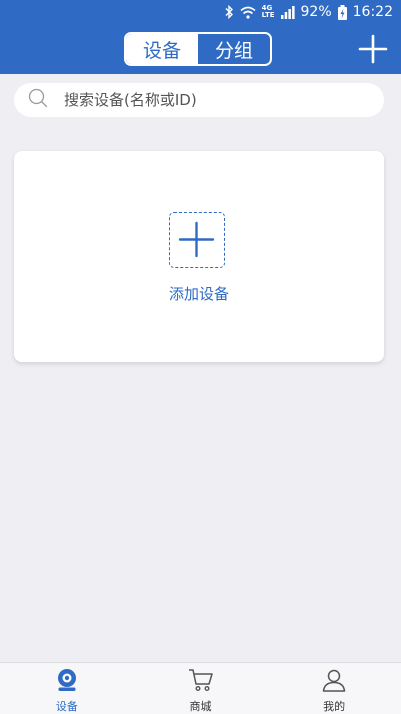 Image resolution: width=401 pixels, height=714 pixels. What do you see at coordinates (201, 681) in the screenshot?
I see `cart-icon` at bounding box center [201, 681].